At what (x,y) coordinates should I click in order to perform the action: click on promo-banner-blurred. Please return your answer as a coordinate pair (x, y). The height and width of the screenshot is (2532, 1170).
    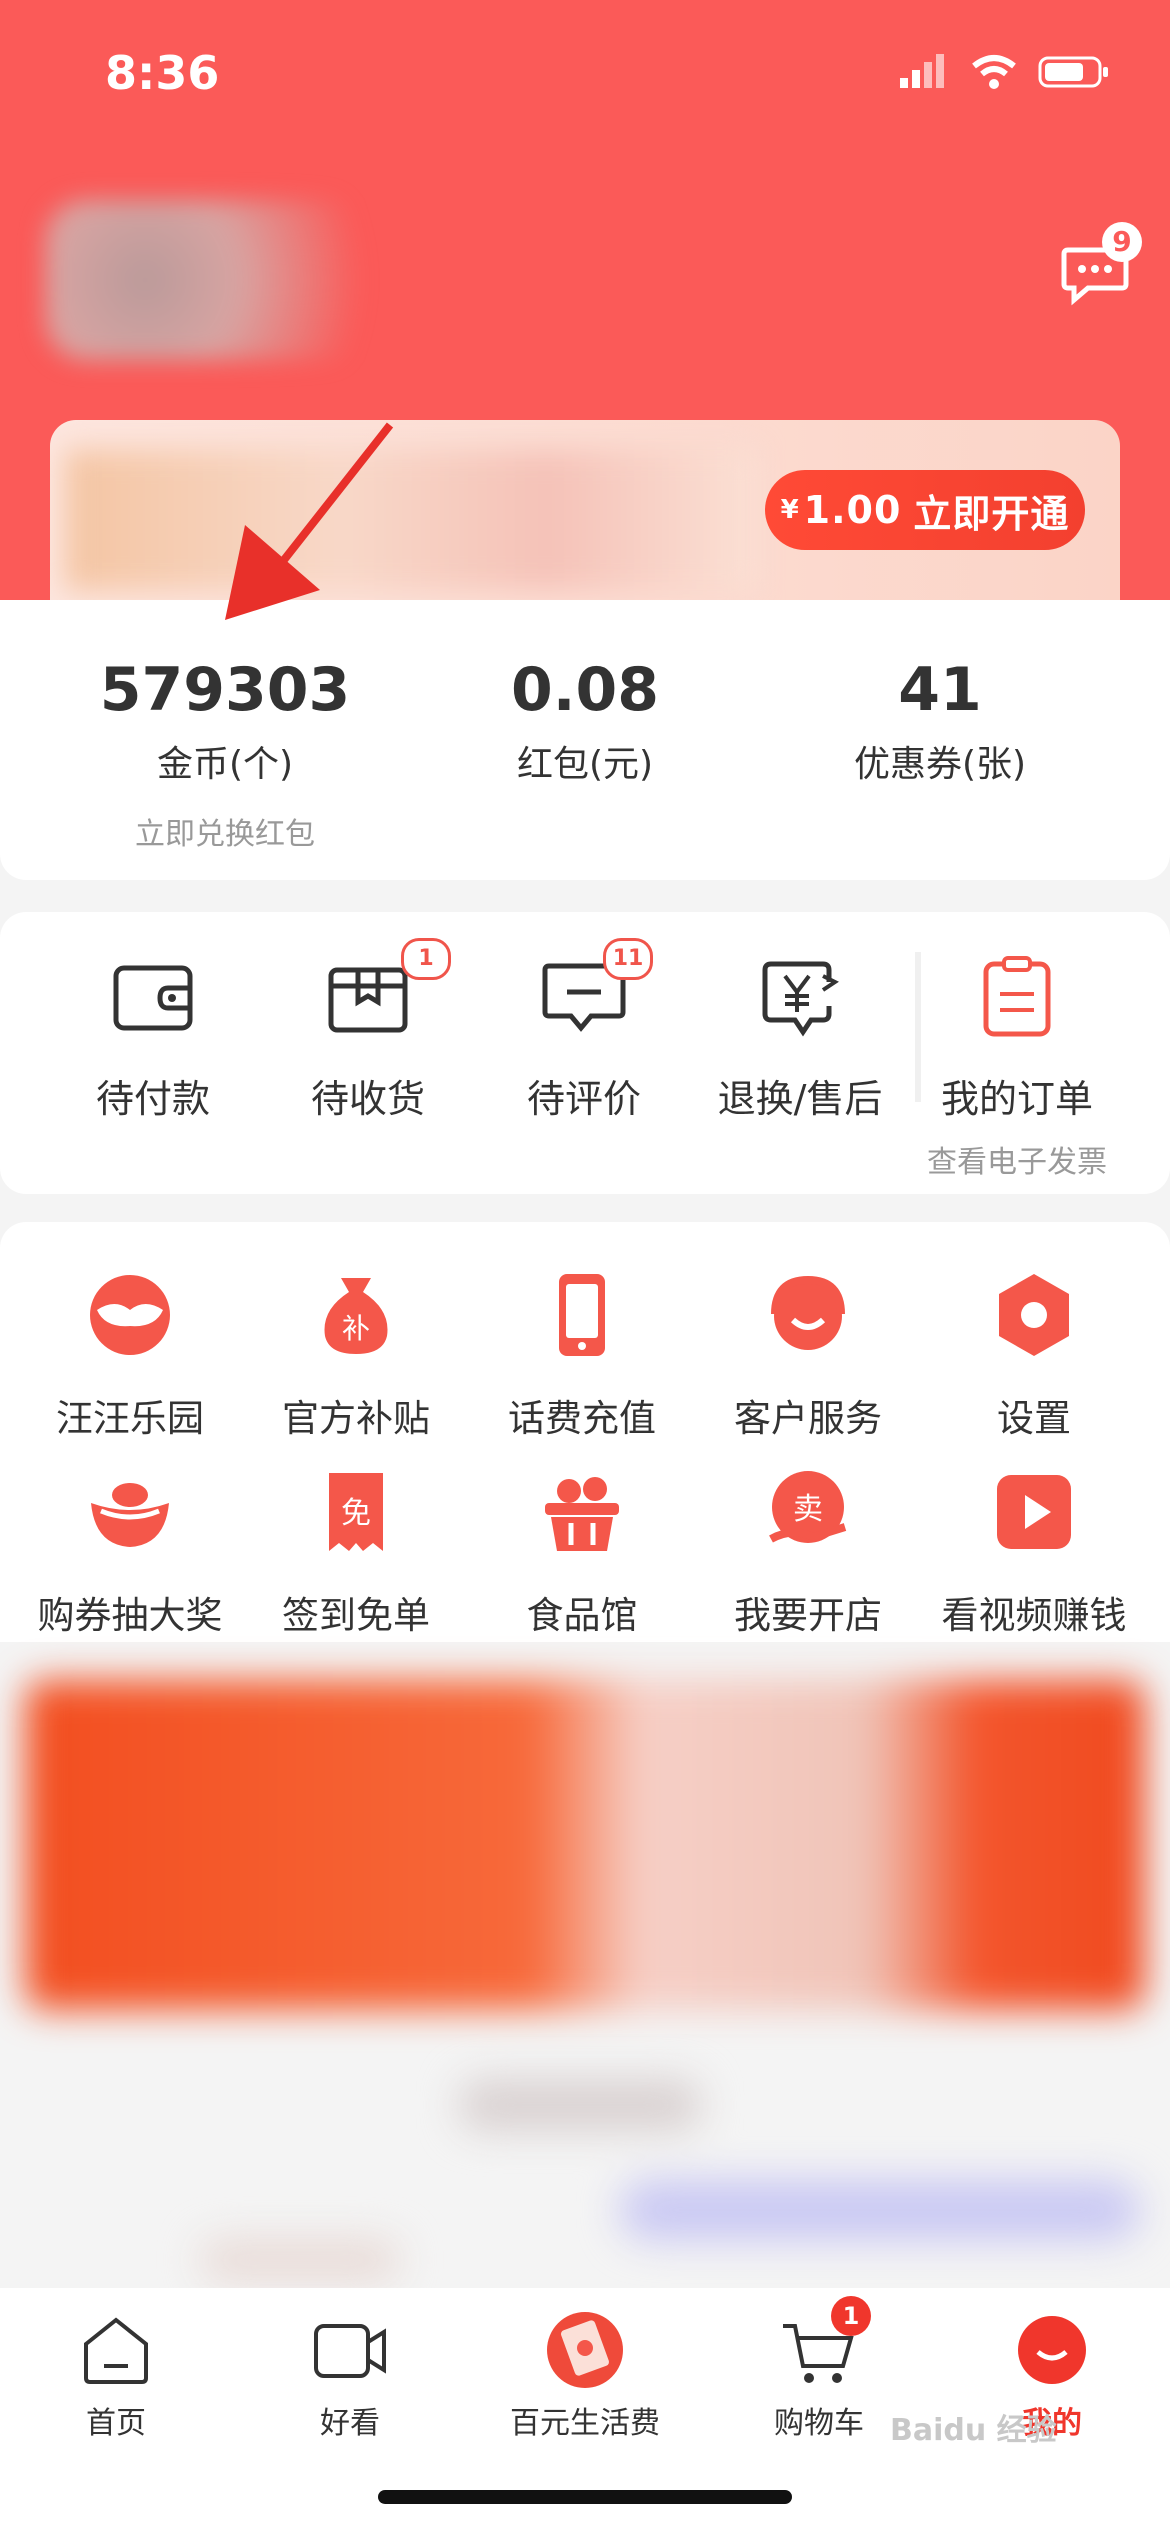
    Looking at the image, I should click on (585, 1845).